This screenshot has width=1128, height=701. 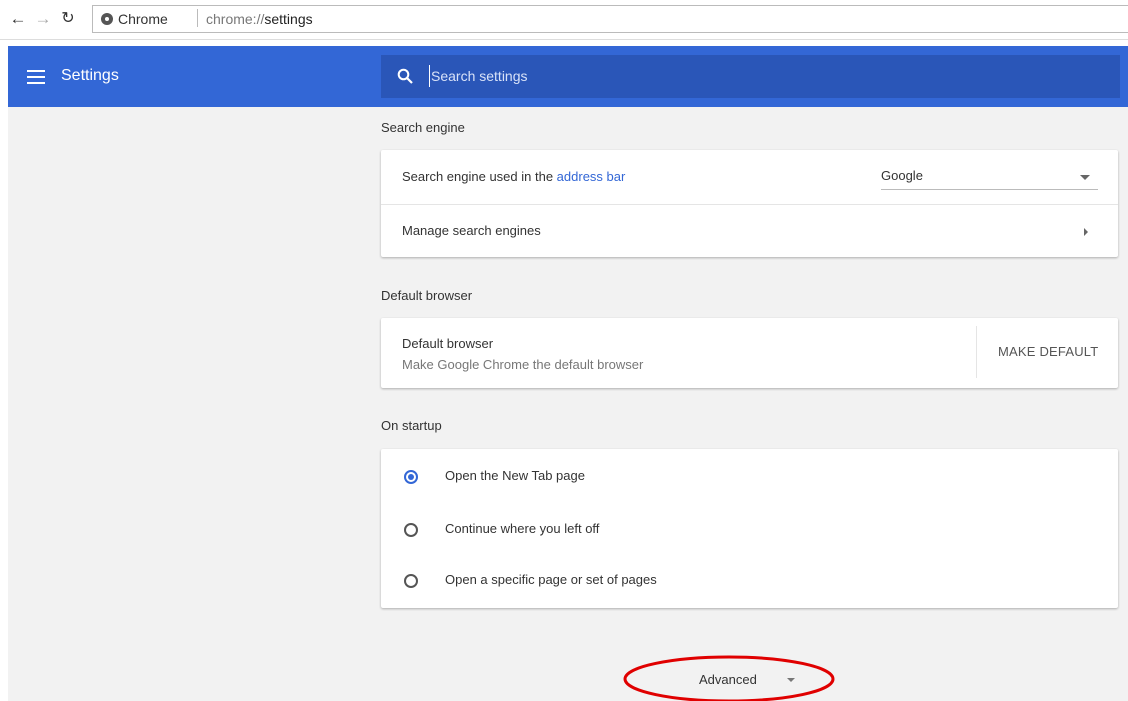 What do you see at coordinates (989, 177) in the screenshot?
I see `search-engine-select: Google` at bounding box center [989, 177].